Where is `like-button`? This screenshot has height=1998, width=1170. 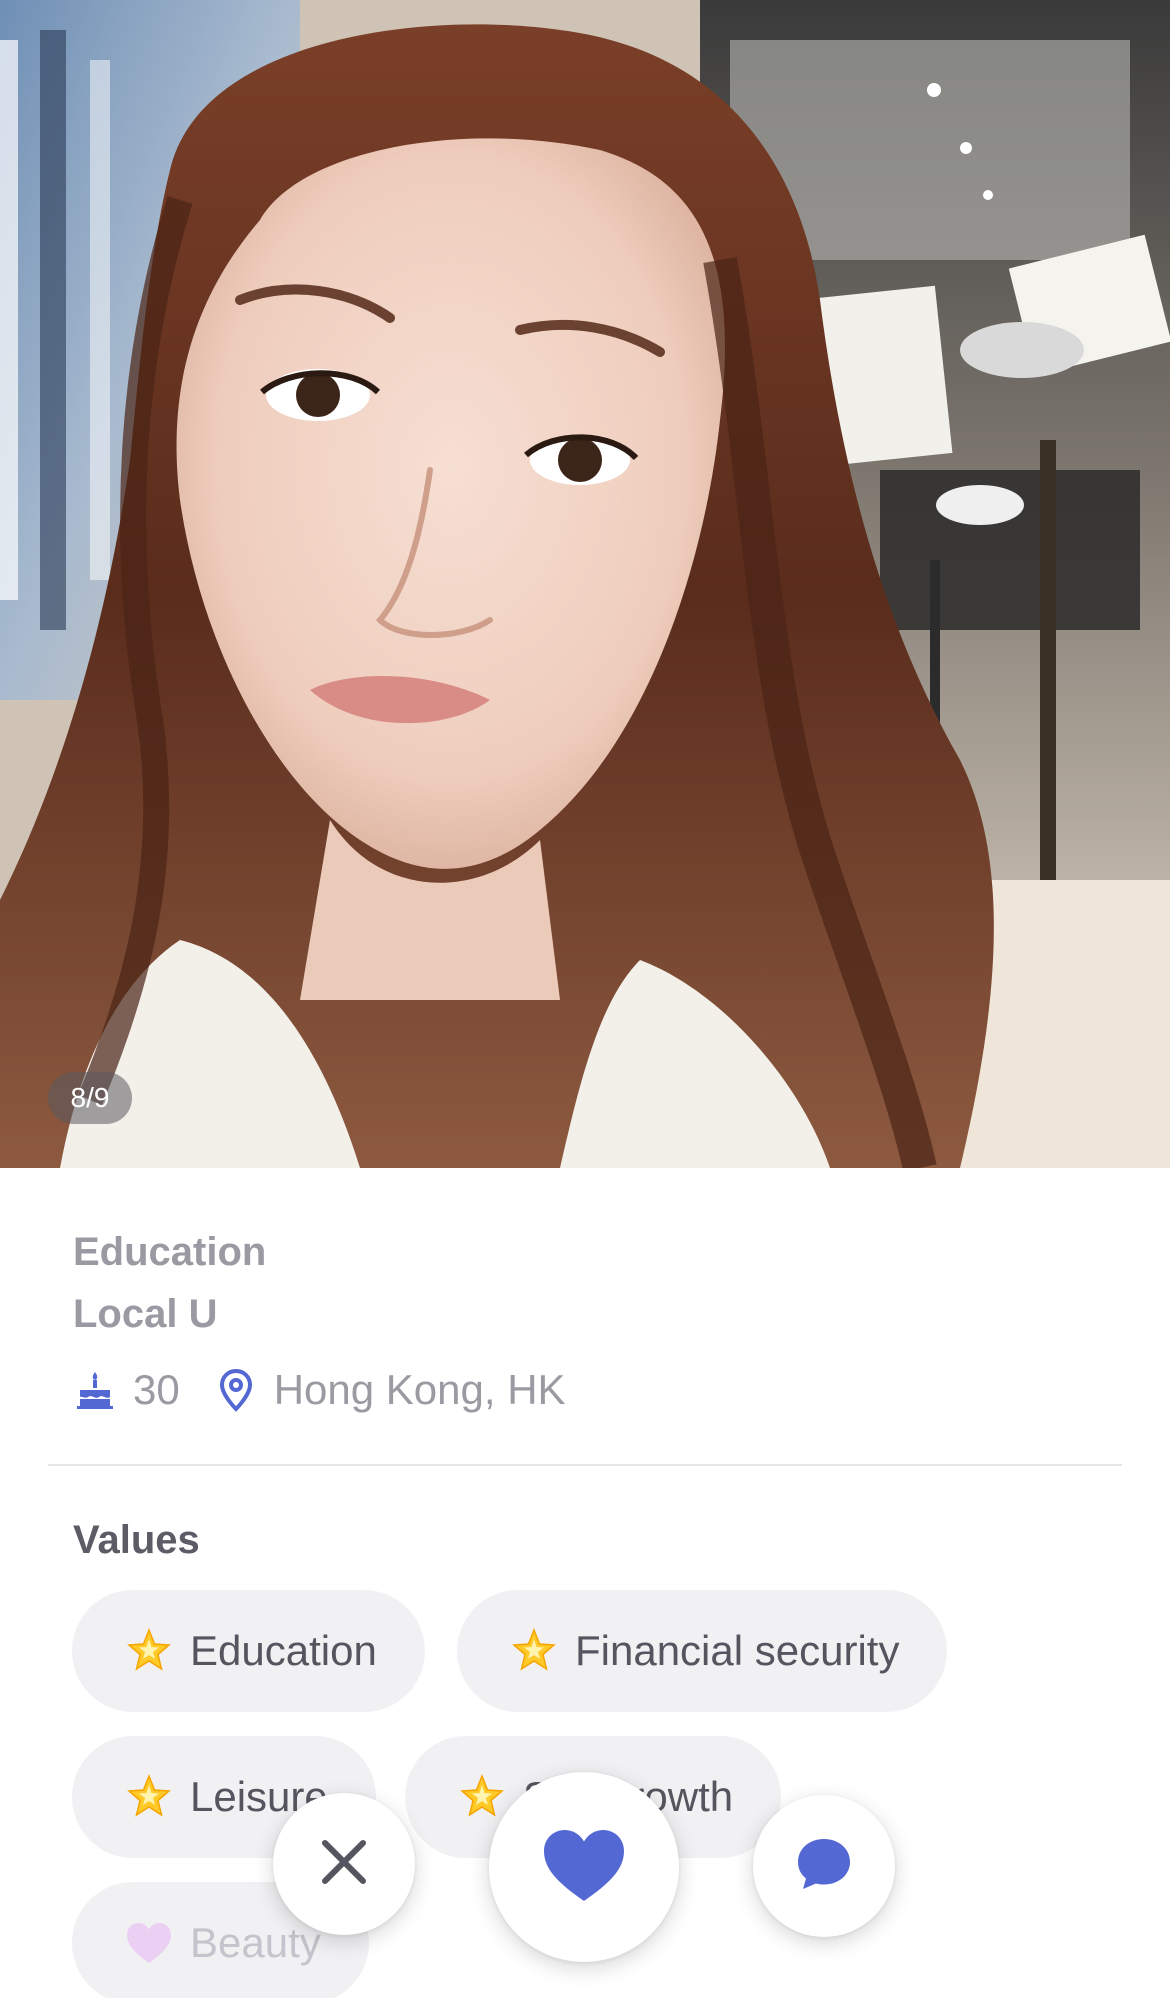
like-button is located at coordinates (584, 1867).